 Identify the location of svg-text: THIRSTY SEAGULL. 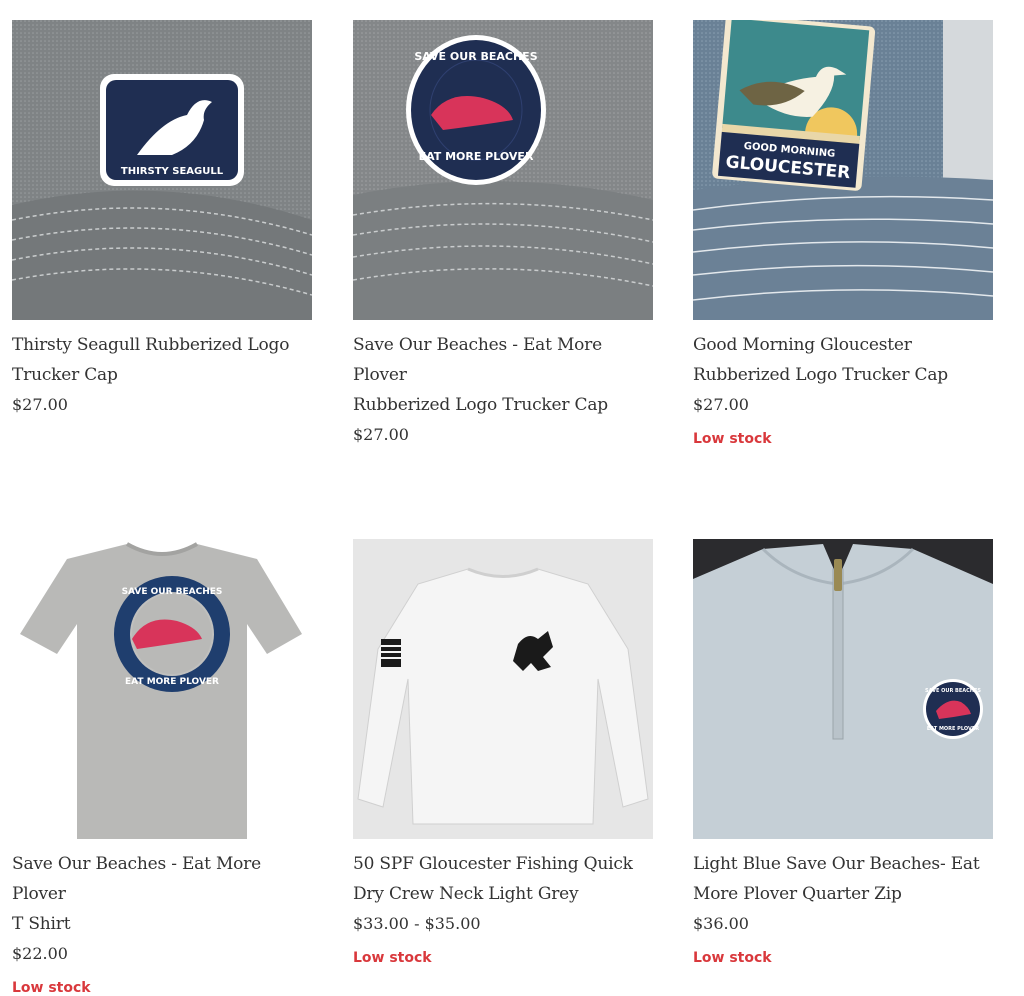
(172, 171).